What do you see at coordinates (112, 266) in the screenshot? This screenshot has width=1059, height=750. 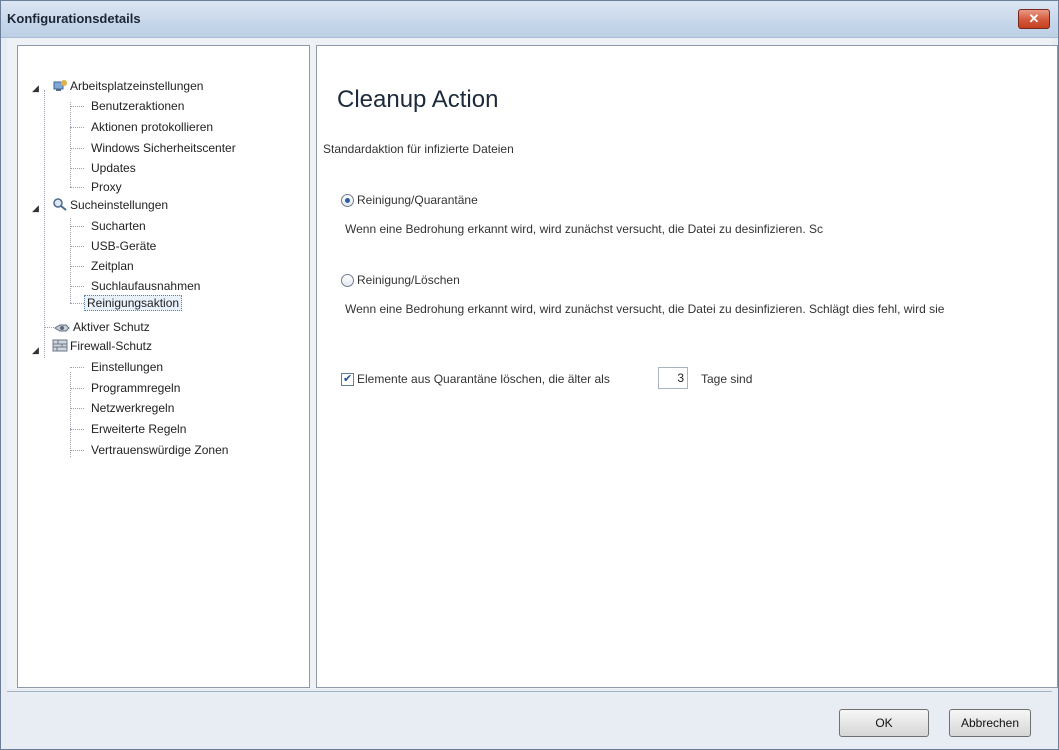 I see `tree-item-zeitplan: Zeitplan` at bounding box center [112, 266].